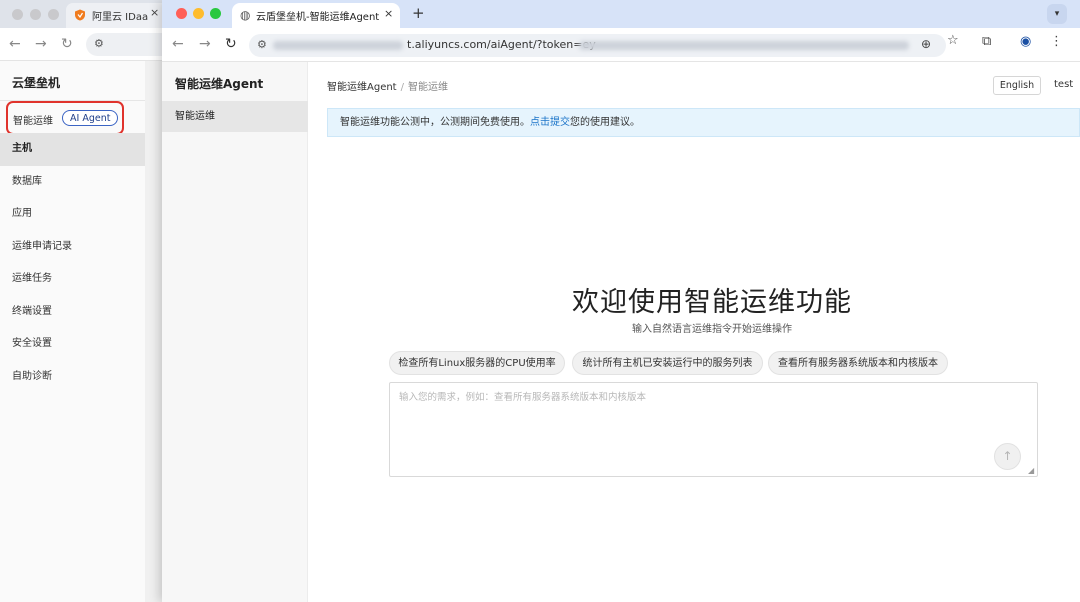  What do you see at coordinates (388, 13) in the screenshot?
I see `tab-close-icon: ×` at bounding box center [388, 13].